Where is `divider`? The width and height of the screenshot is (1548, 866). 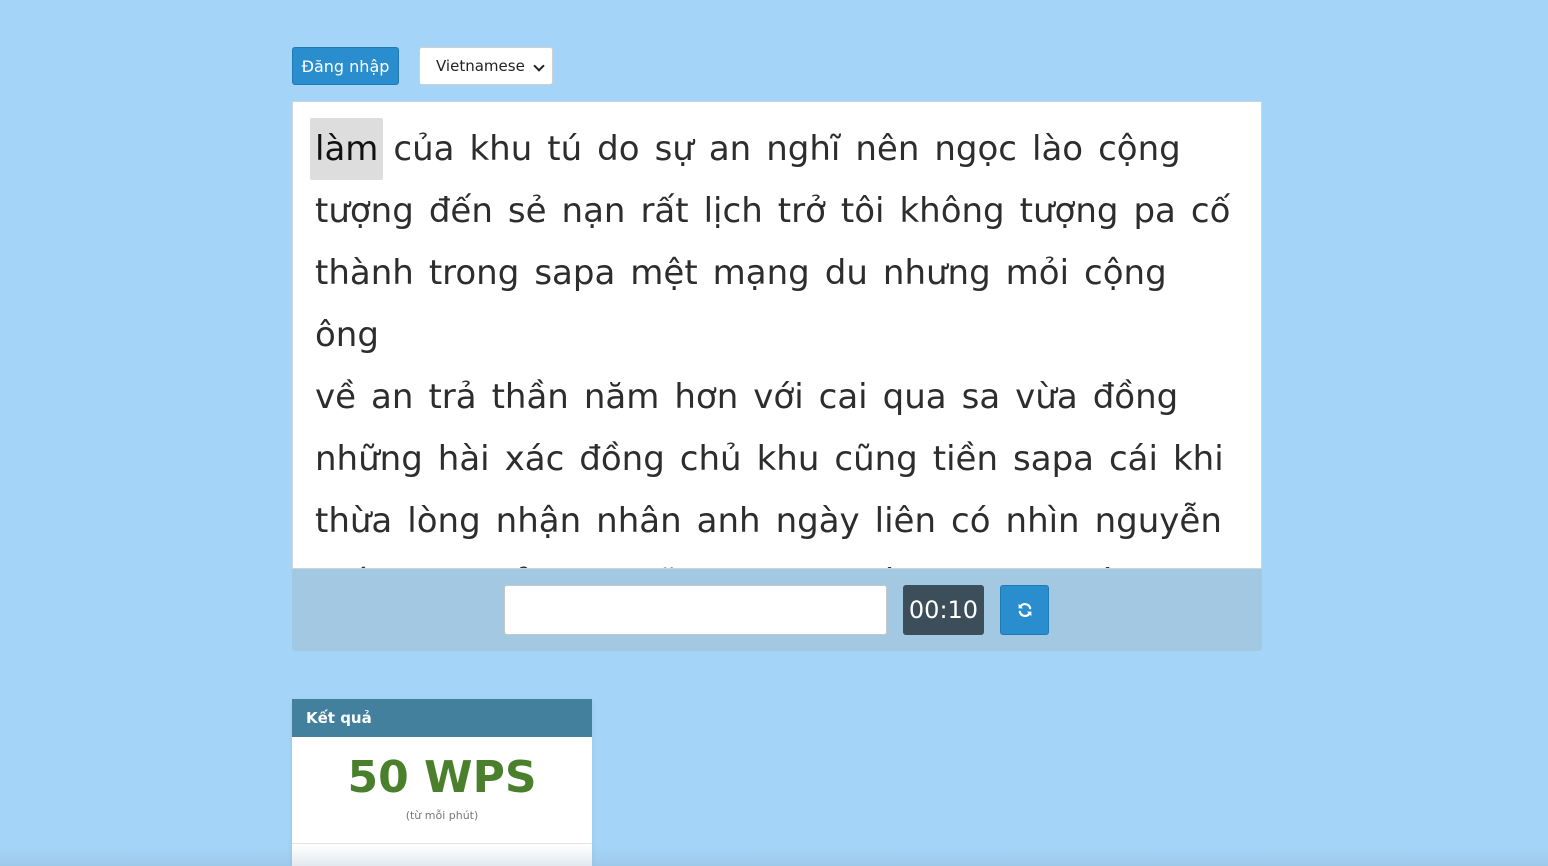
divider is located at coordinates (442, 843).